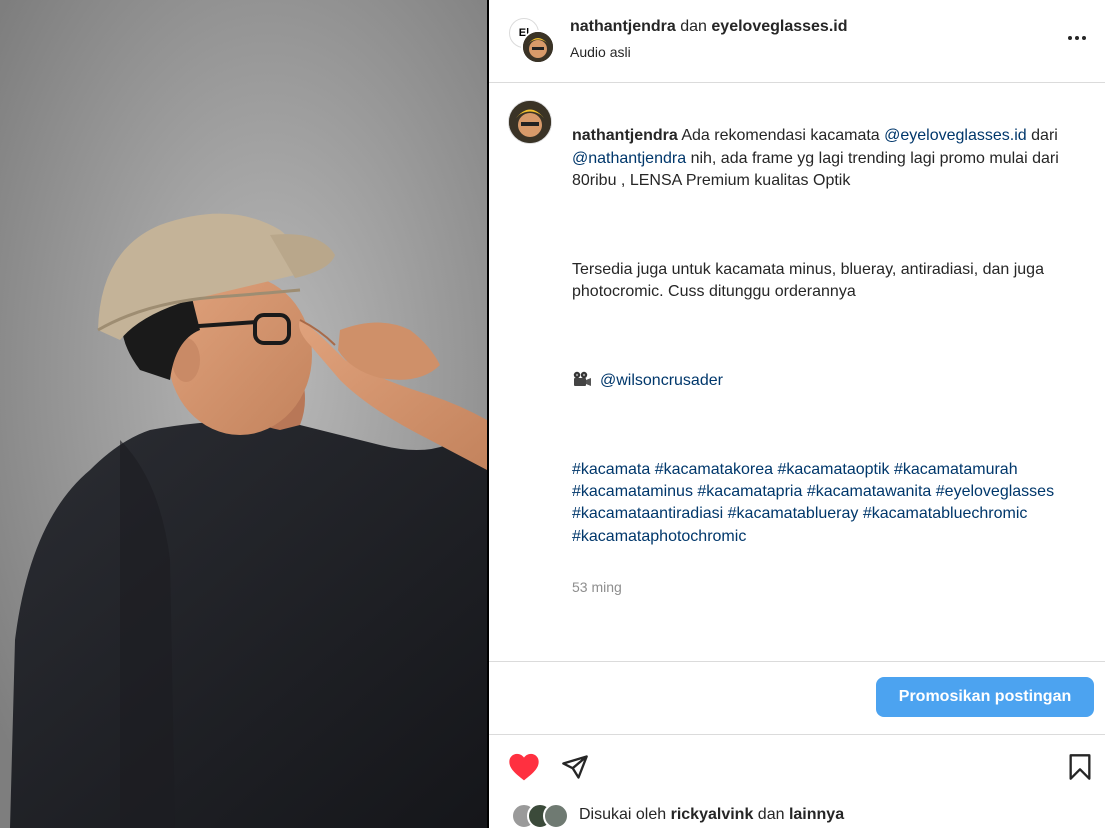  What do you see at coordinates (623, 26) in the screenshot?
I see `author-username: nathantjendra` at bounding box center [623, 26].